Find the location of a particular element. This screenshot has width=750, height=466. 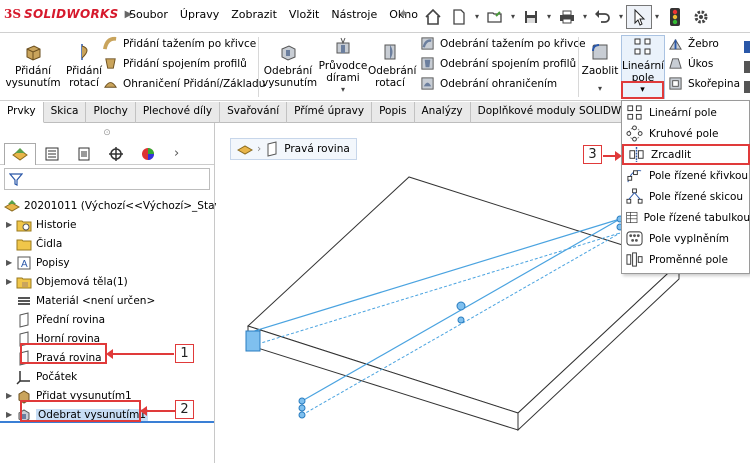

solidworks-logo-text: SOLIDWORKS is located at coordinates (71, 14).